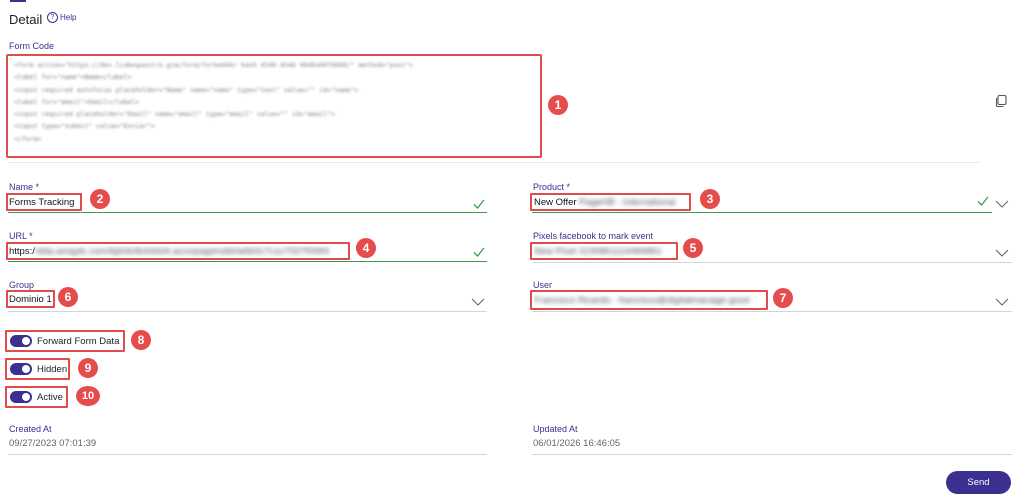  What do you see at coordinates (598, 251) in the screenshot?
I see `pixels-value-redacted: New Pixel 3190861114484861` at bounding box center [598, 251].